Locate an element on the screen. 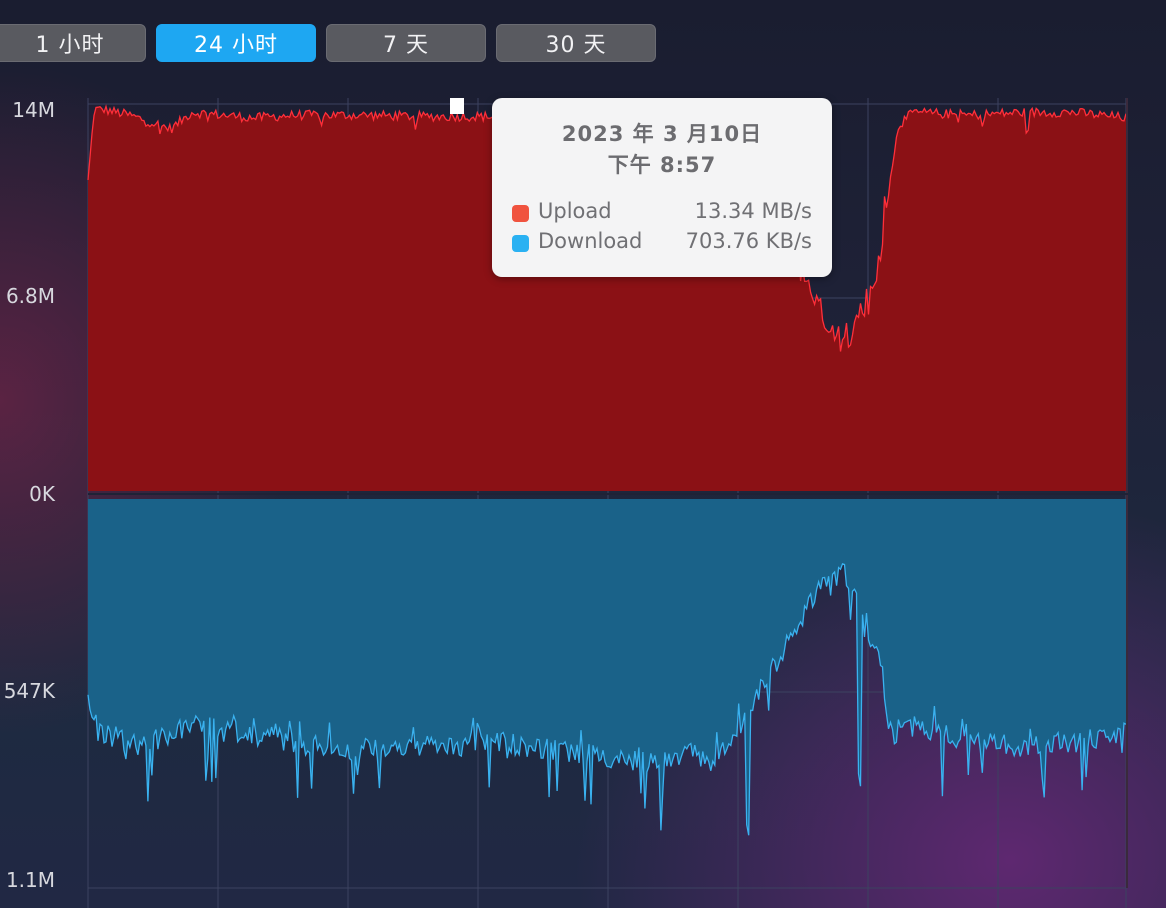  tooltip-download-label: Download is located at coordinates (590, 241).